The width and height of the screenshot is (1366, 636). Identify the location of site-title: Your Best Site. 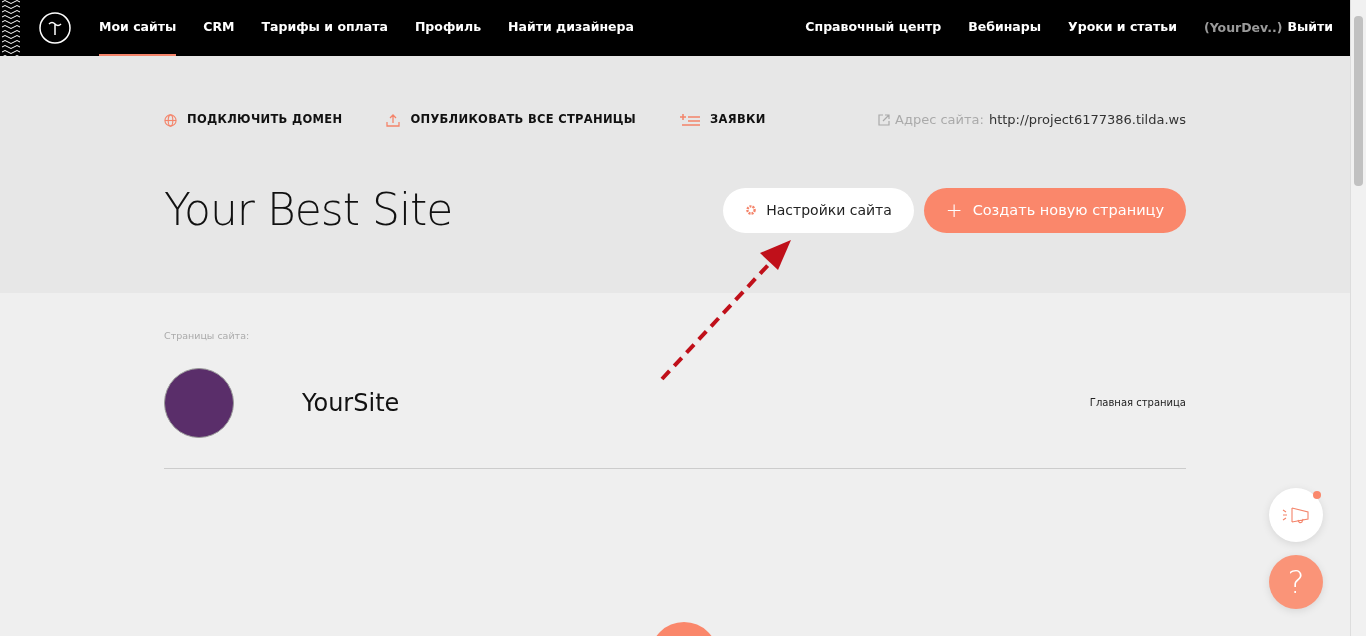
(308, 210).